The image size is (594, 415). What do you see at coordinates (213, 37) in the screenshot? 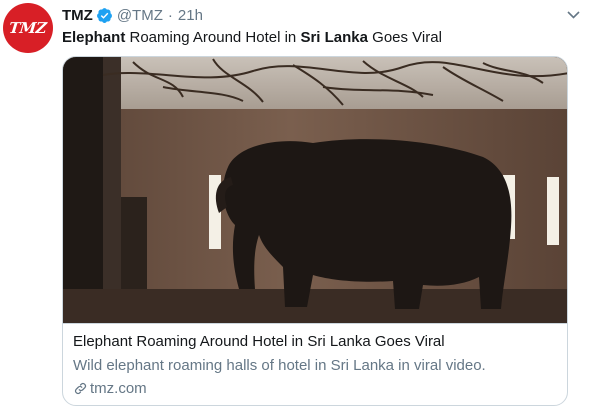
I see `tweet-text-part: Roaming Around Hotel in` at bounding box center [213, 37].